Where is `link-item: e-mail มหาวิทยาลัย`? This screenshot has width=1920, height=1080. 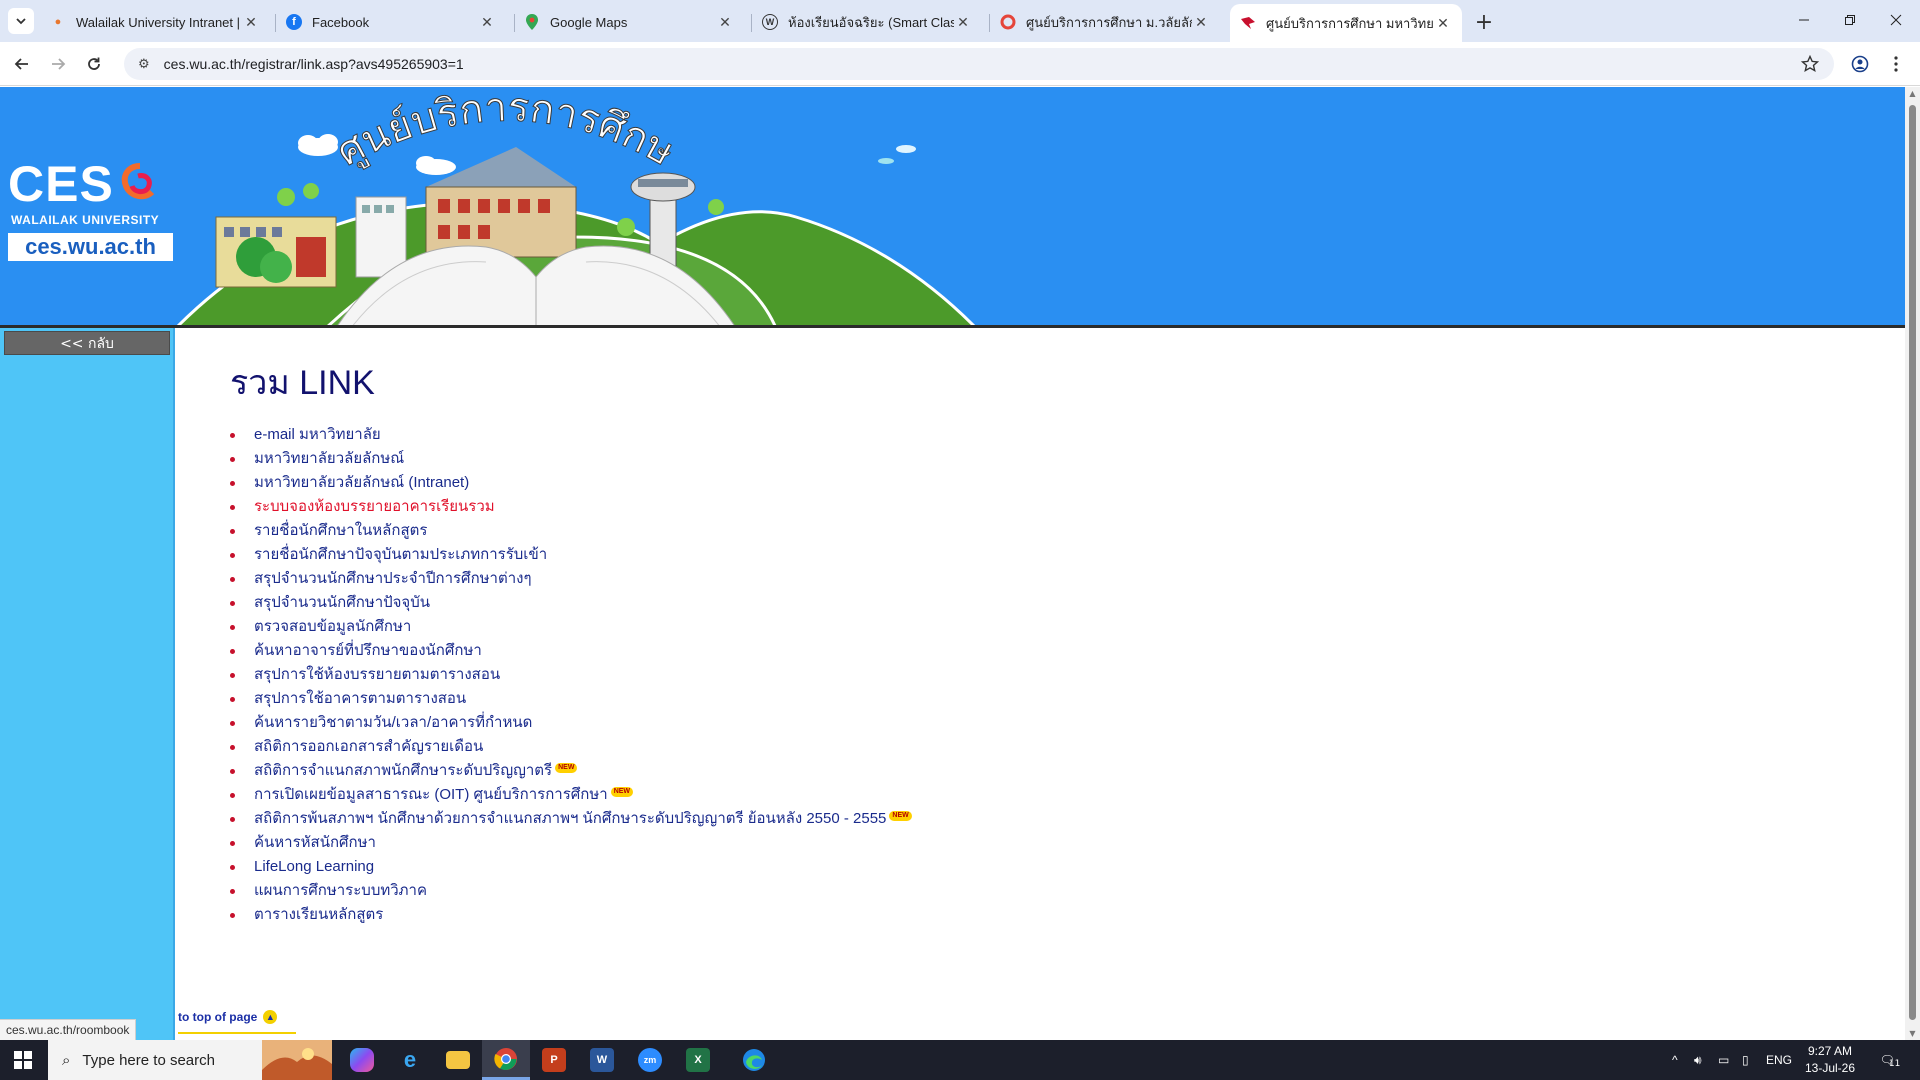 link-item: e-mail มหาวิทยาลัย is located at coordinates (317, 434).